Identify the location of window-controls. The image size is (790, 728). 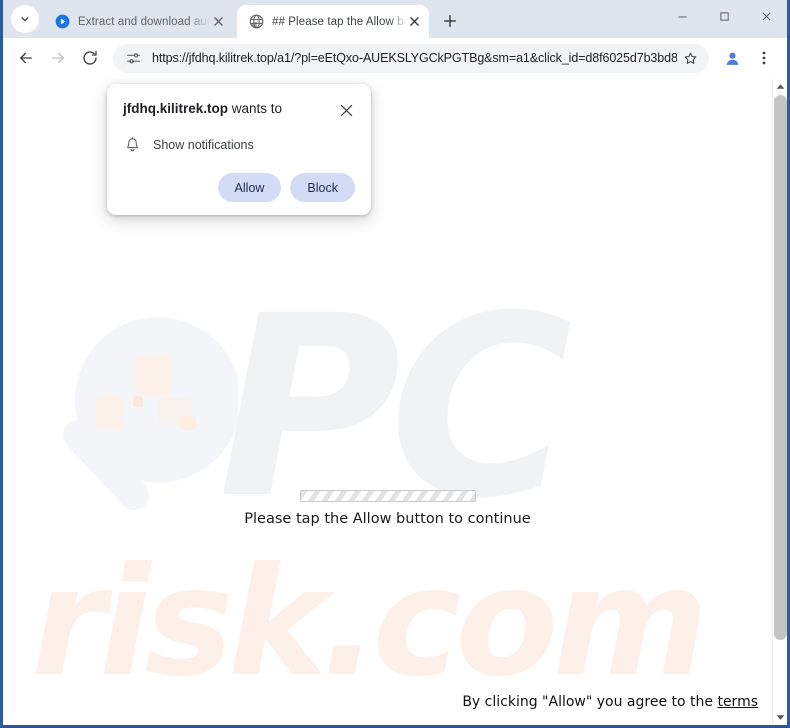
(724, 16).